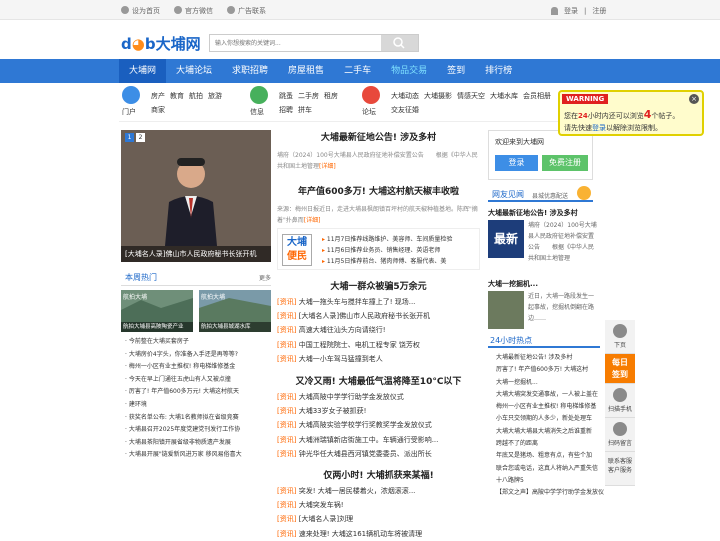 The image size is (720, 541). What do you see at coordinates (550, 456) in the screenshot?
I see `list-item: 年底又是猪场、粗意有点，有些个加` at bounding box center [550, 456].